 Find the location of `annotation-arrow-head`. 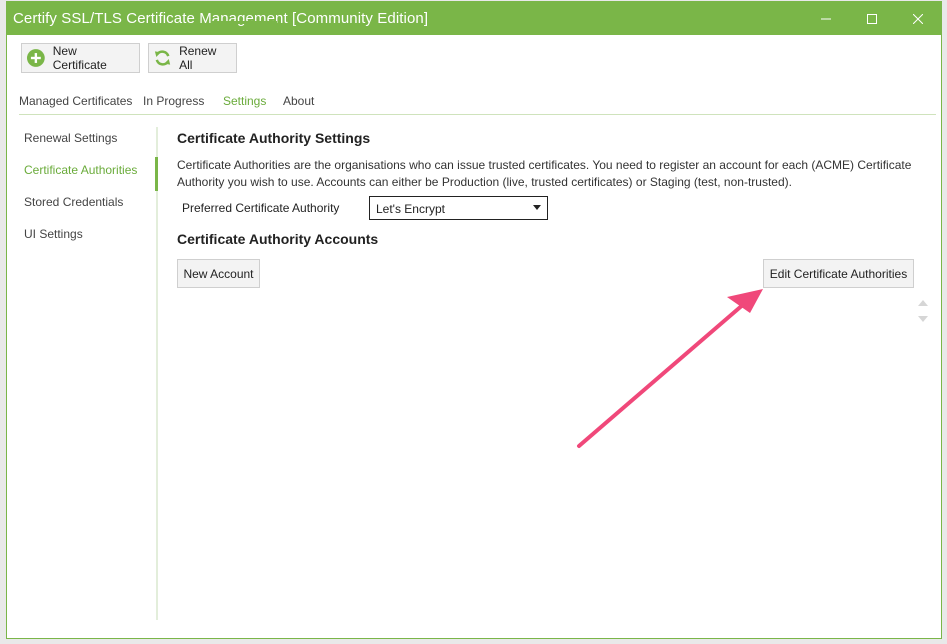

annotation-arrow-head is located at coordinates (745, 301).